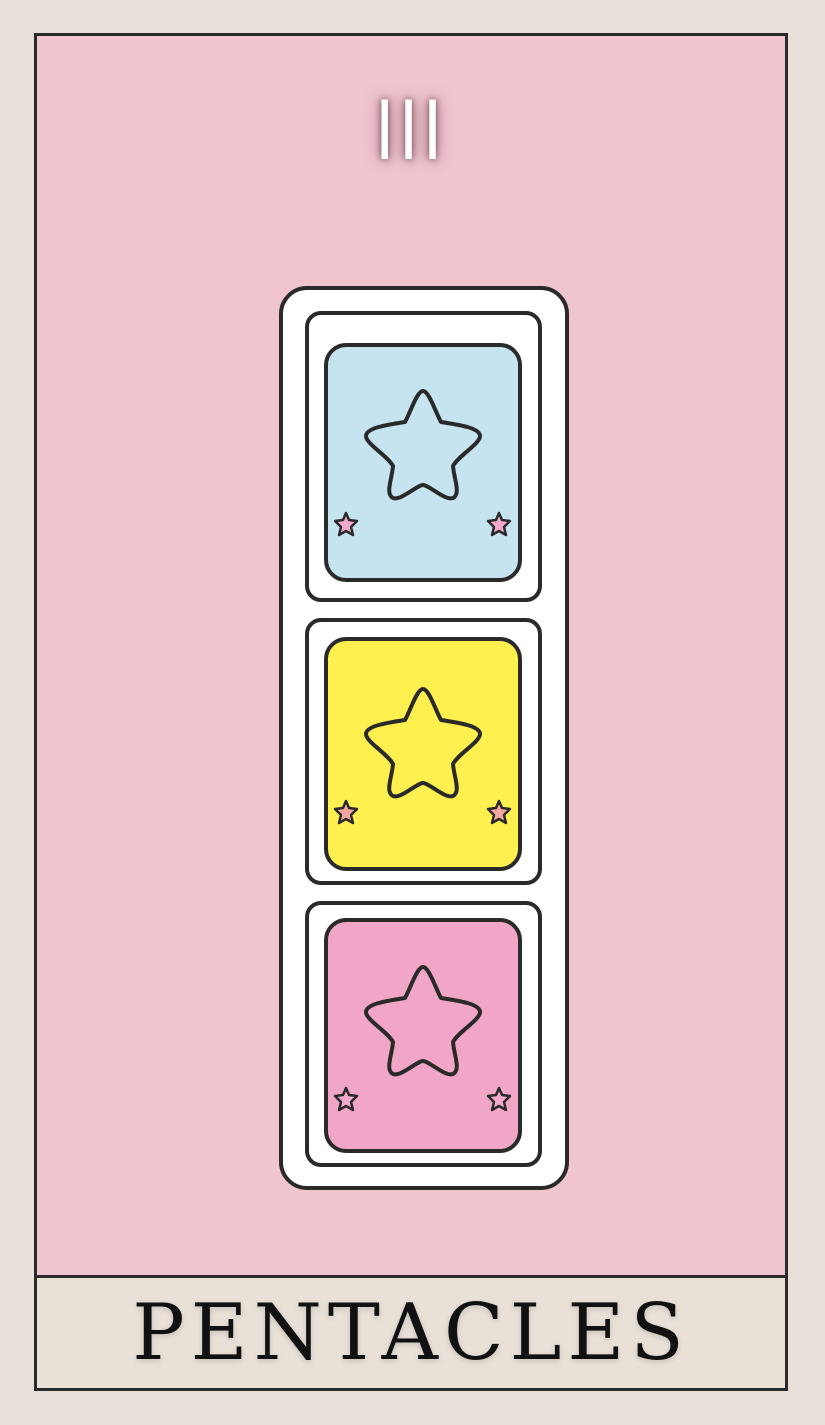  Describe the element at coordinates (423, 1034) in the screenshot. I see `panel-pink` at that location.